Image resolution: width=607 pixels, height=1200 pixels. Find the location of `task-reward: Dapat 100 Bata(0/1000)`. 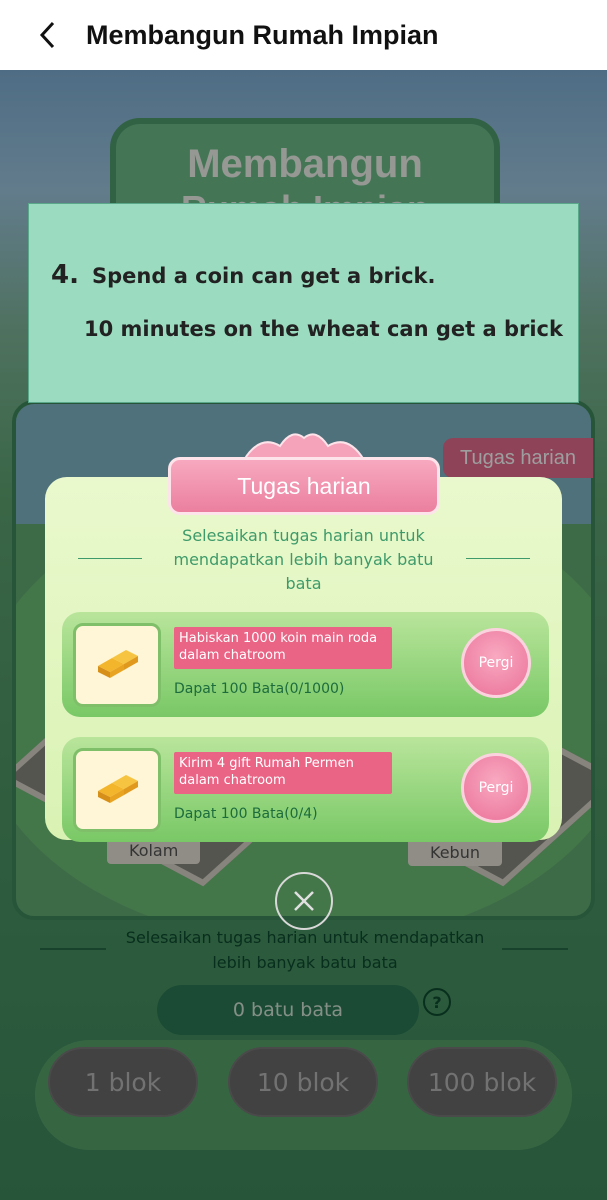

task-reward: Dapat 100 Bata(0/1000) is located at coordinates (259, 689).